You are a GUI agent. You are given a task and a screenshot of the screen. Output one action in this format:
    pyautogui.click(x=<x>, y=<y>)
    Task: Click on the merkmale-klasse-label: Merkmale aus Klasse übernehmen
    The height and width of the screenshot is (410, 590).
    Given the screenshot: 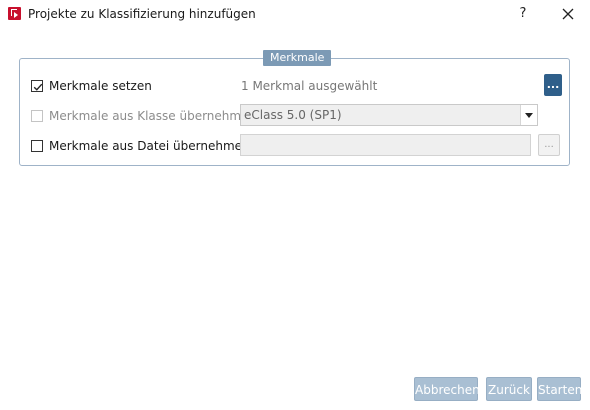 What is the action you would take?
    pyautogui.click(x=153, y=116)
    